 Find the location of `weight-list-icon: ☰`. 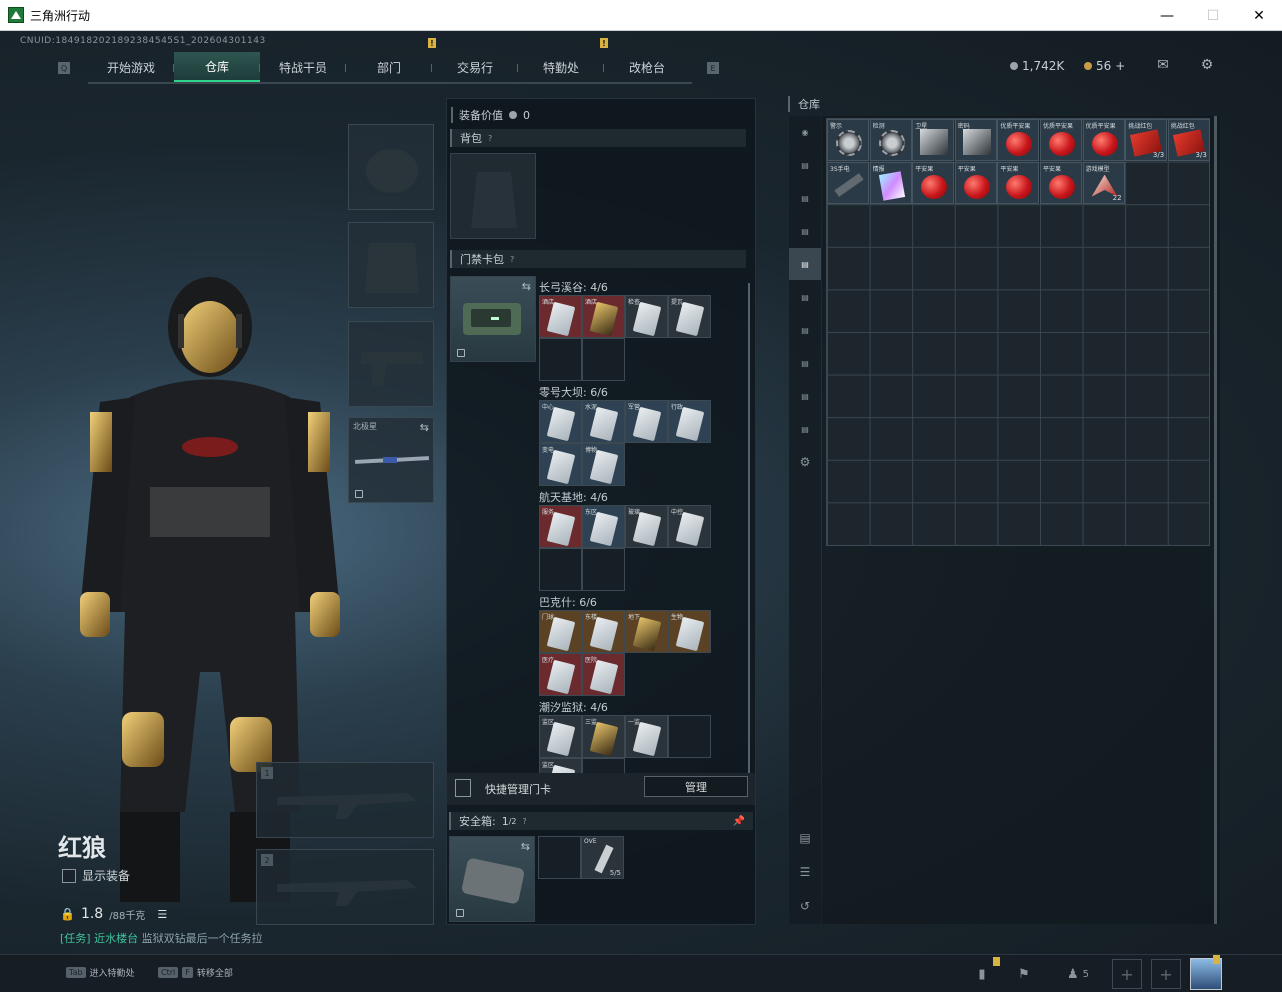

weight-list-icon: ☰ is located at coordinates (162, 914).